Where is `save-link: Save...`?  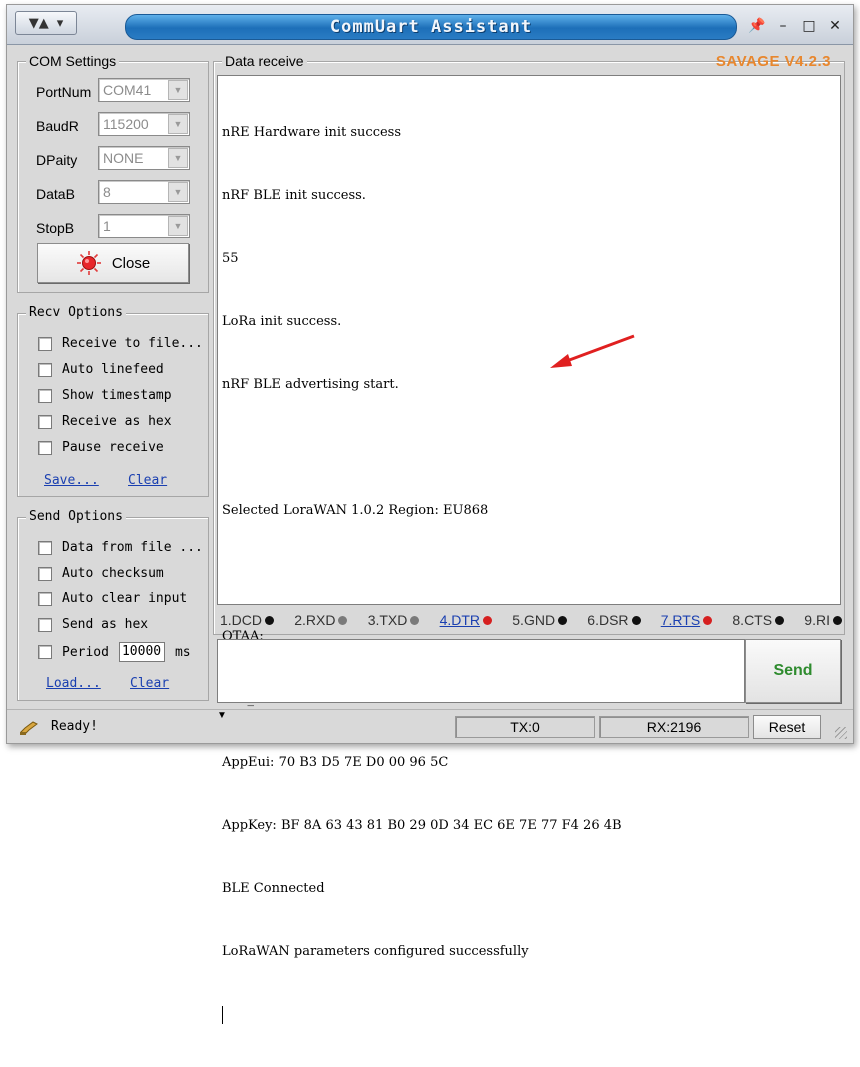
save-link: Save... is located at coordinates (71, 480).